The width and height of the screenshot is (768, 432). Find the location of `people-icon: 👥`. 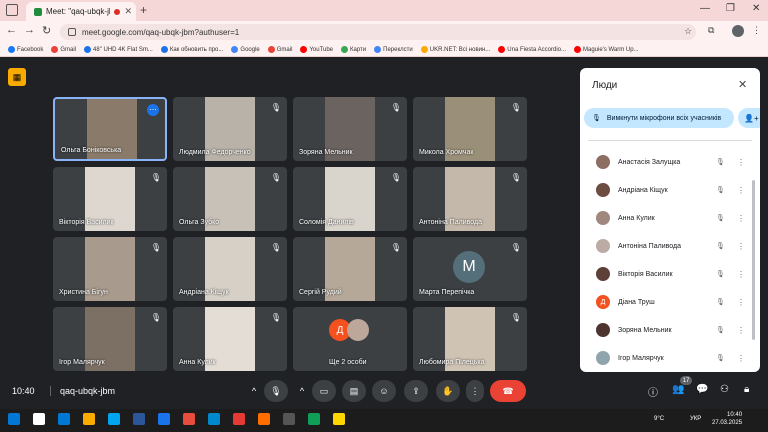

people-icon: 👥 is located at coordinates (678, 389).